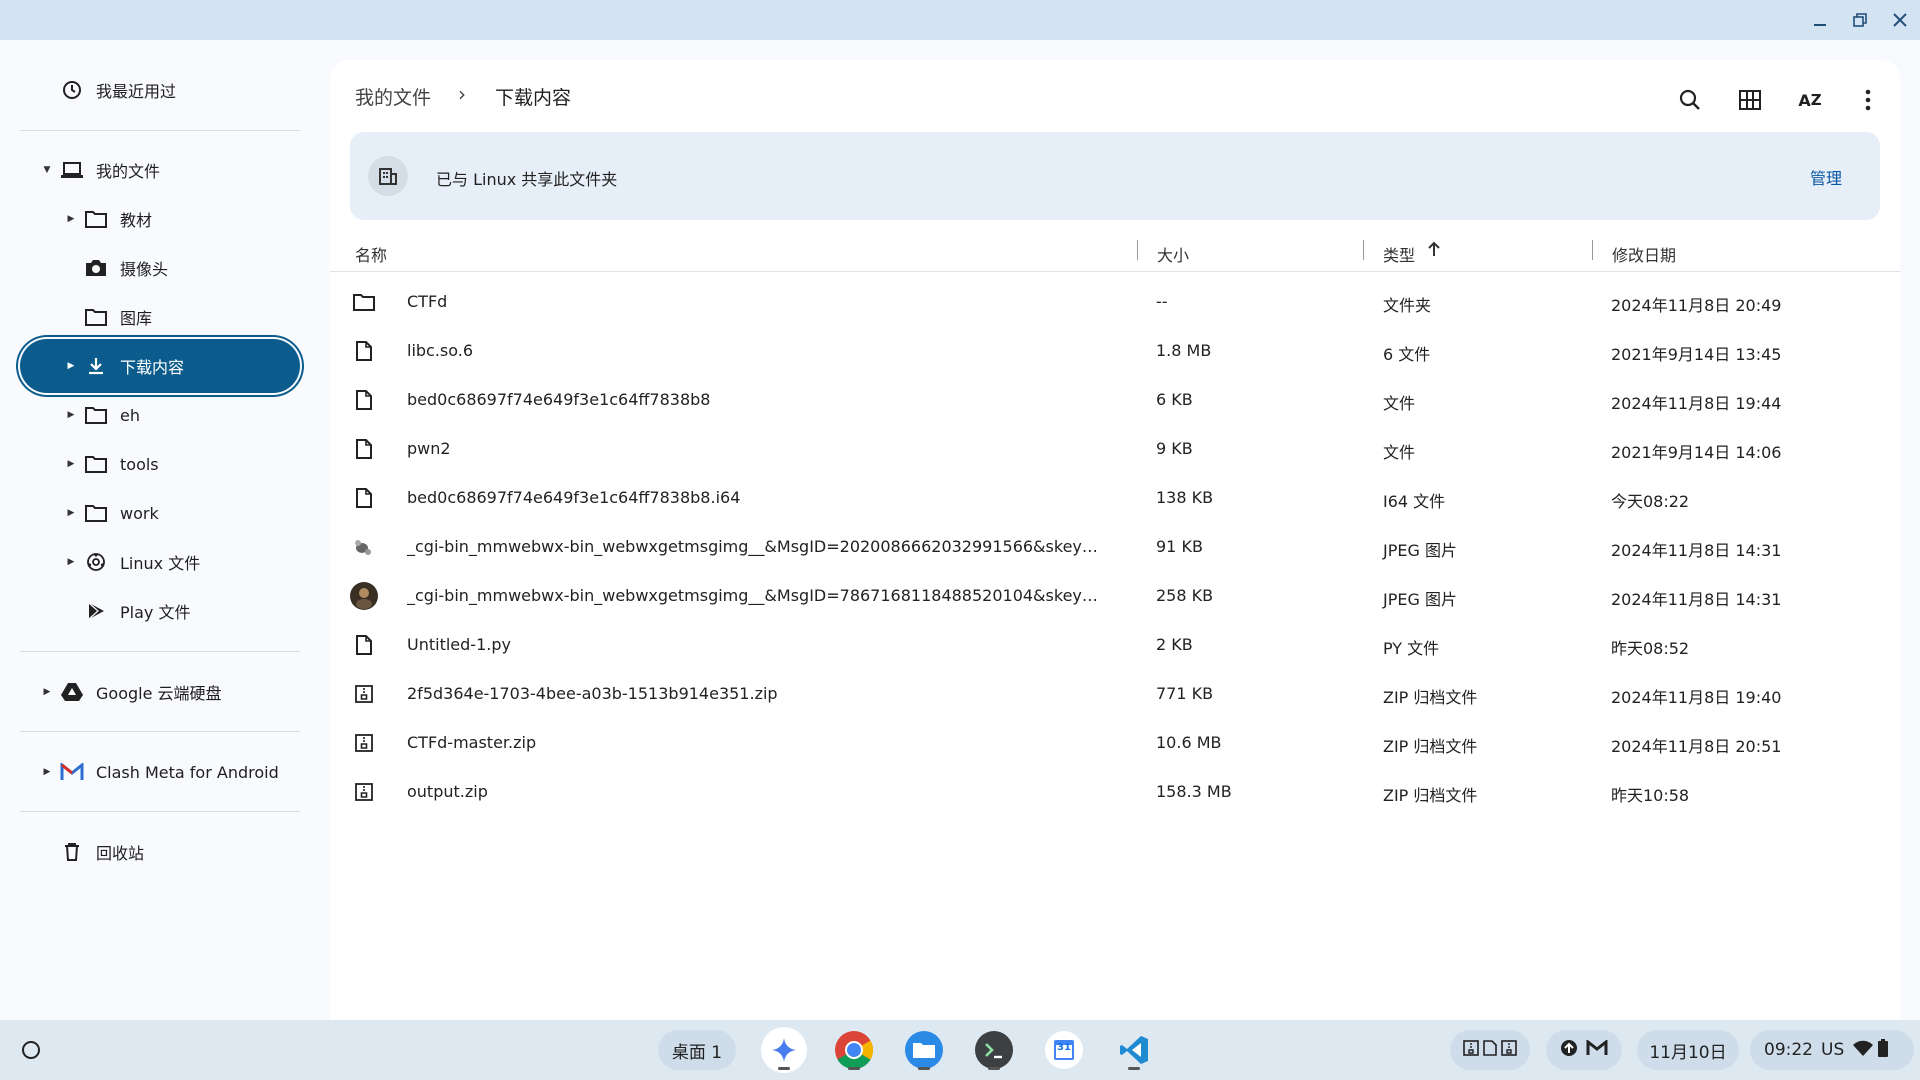 This screenshot has width=1920, height=1080. What do you see at coordinates (1810, 100) in the screenshot?
I see `sort-az-icon: AZ` at bounding box center [1810, 100].